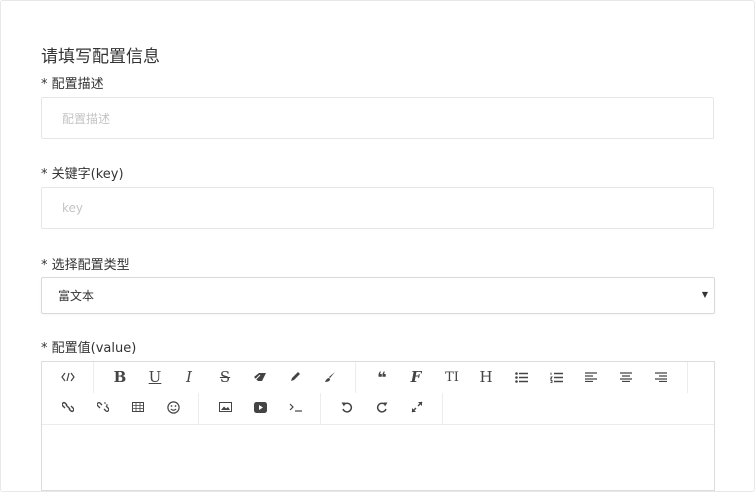 The width and height of the screenshot is (755, 492). What do you see at coordinates (330, 377) in the screenshot?
I see `brush-icon` at bounding box center [330, 377].